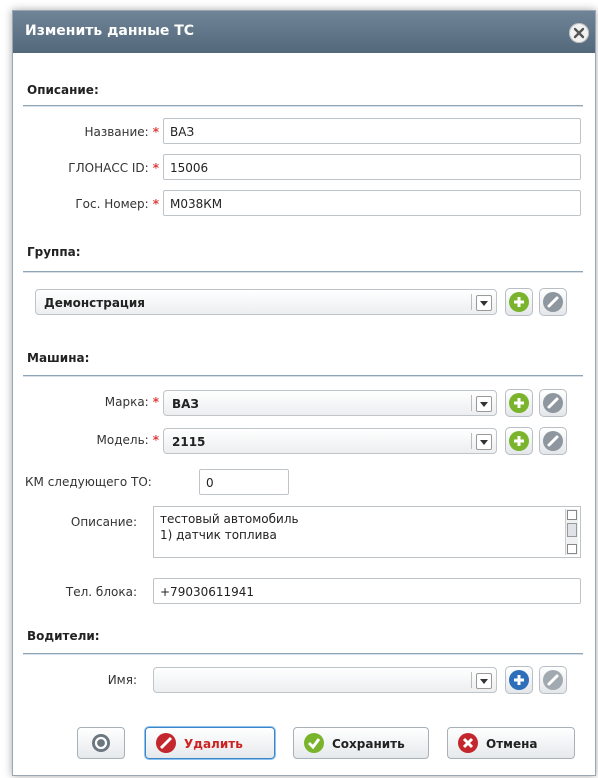 The image size is (598, 778). I want to click on add-group-button, so click(519, 302).